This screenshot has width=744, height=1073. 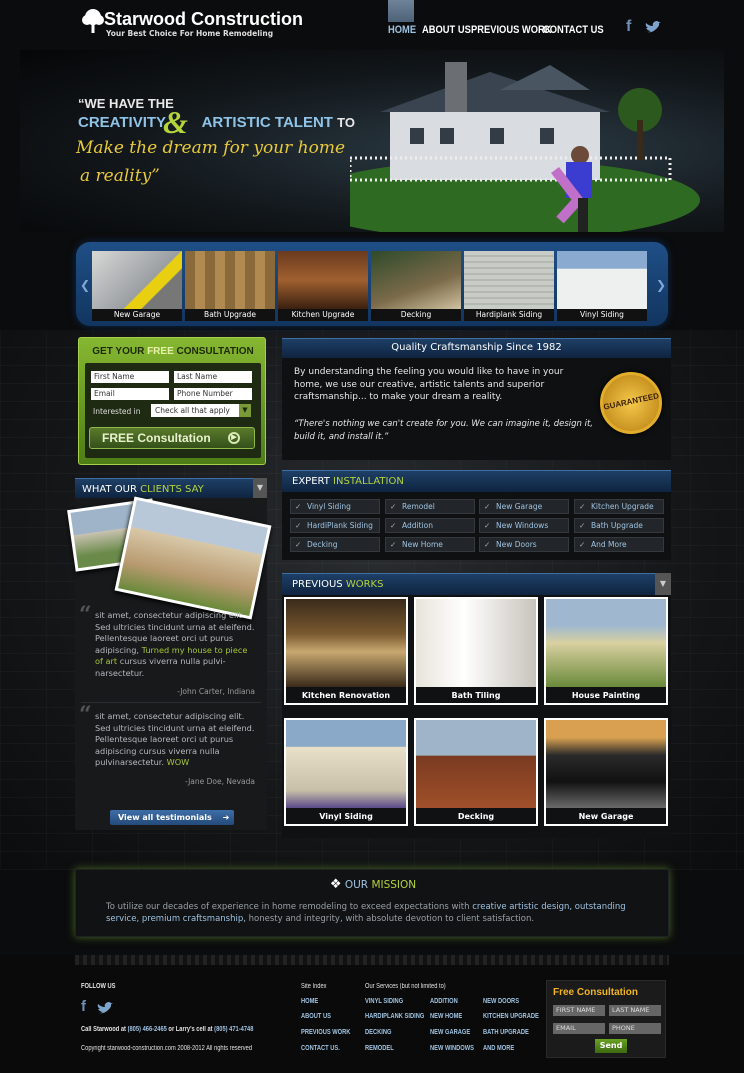 What do you see at coordinates (446, 1016) in the screenshot?
I see `service-link: NEW HOME` at bounding box center [446, 1016].